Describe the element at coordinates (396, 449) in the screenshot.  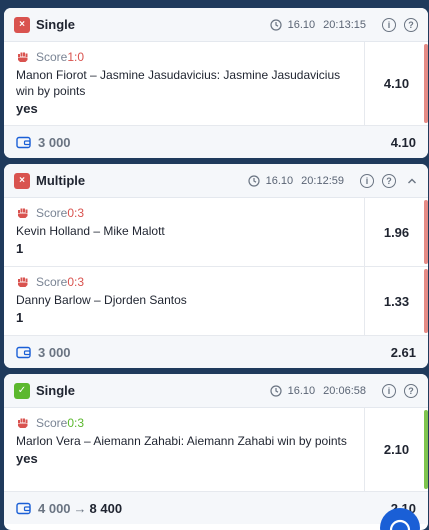
I see `event-odds: 2.10` at that location.